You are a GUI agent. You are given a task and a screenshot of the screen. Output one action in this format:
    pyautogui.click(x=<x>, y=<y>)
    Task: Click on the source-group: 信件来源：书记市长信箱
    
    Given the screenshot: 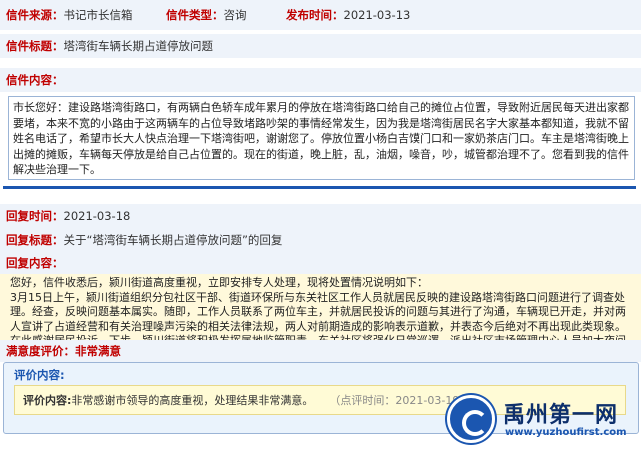 What is the action you would take?
    pyautogui.click(x=86, y=15)
    